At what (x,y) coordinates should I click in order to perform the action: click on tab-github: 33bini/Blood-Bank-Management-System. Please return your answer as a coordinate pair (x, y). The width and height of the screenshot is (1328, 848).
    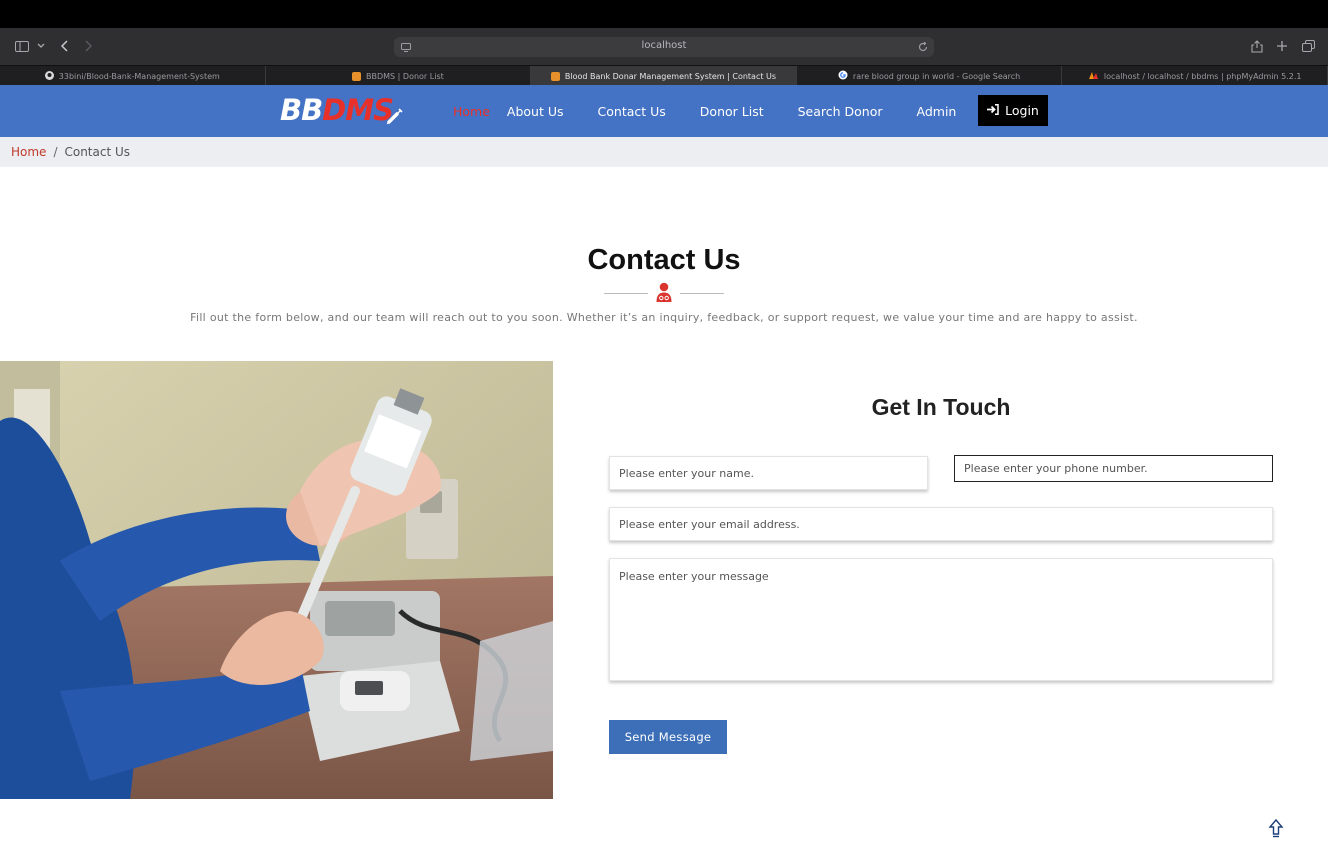
    Looking at the image, I should click on (133, 76).